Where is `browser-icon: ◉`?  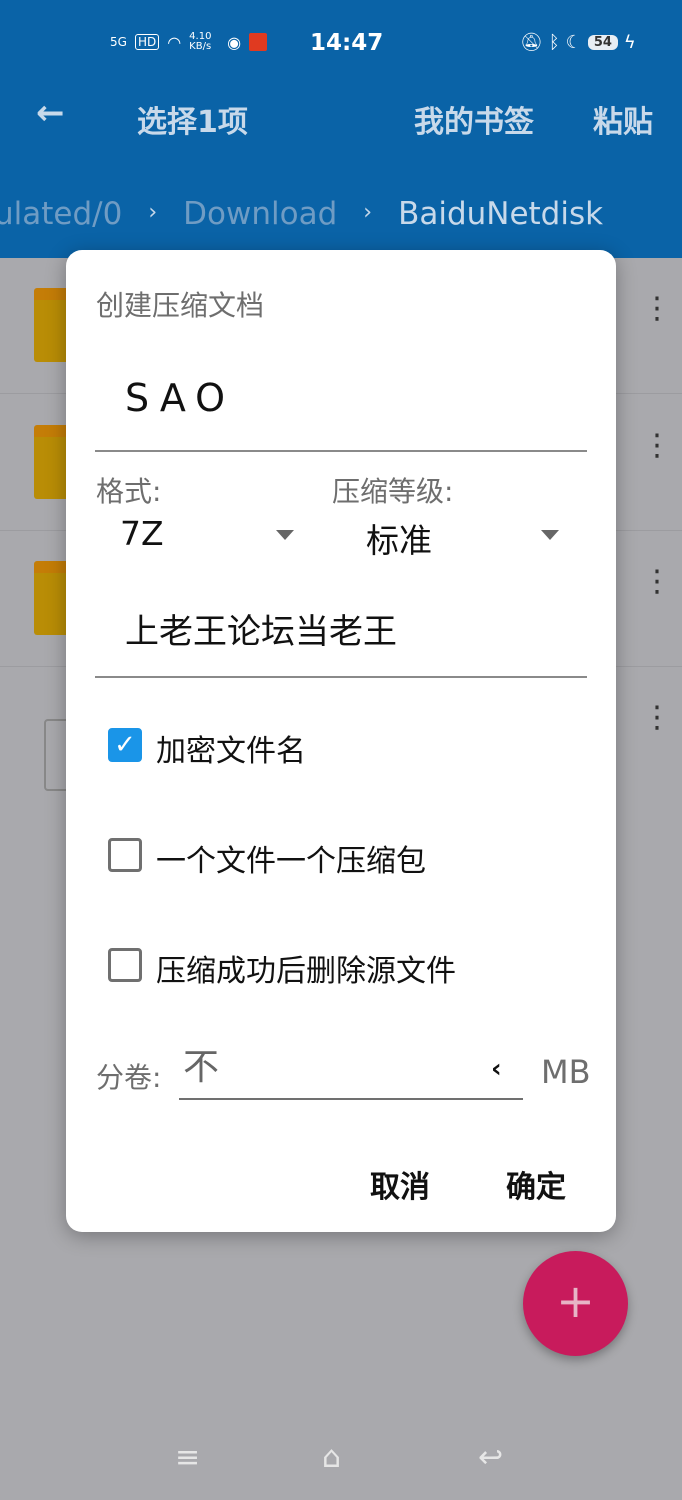 browser-icon: ◉ is located at coordinates (234, 42).